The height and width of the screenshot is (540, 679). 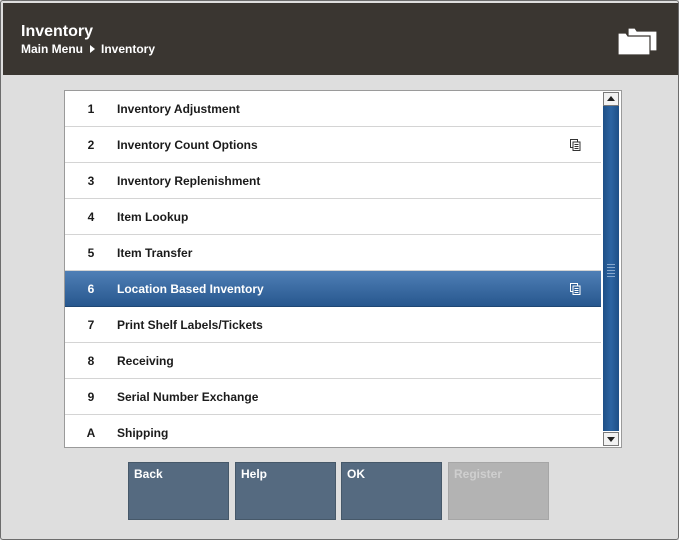 I want to click on breadcrumb-item-main-menu: Main Menu, so click(x=52, y=49).